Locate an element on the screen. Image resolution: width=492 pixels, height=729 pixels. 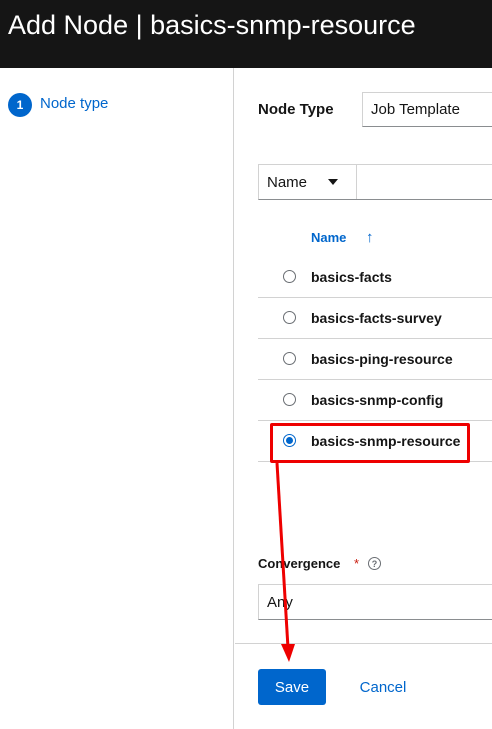
table-row: basics-ping-resource is located at coordinates (375, 359).